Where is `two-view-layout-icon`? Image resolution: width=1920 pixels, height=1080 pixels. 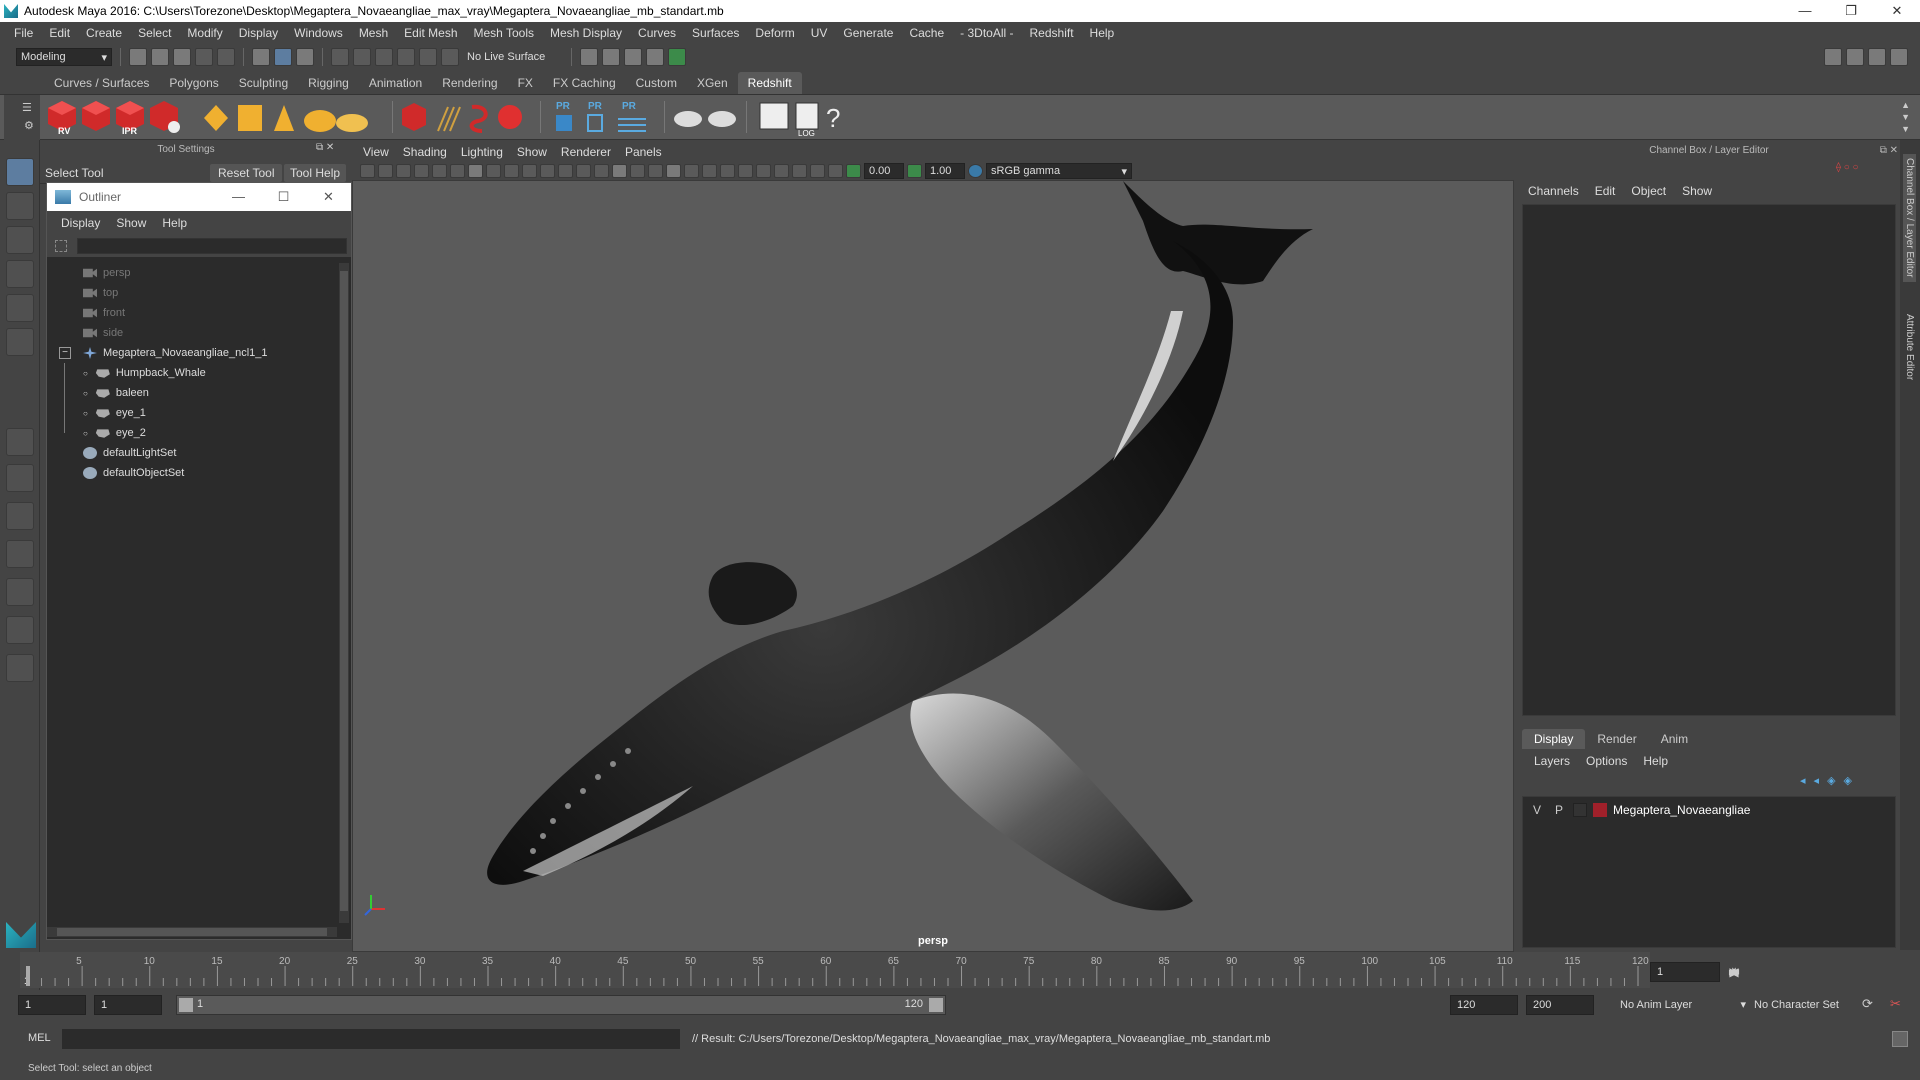
two-view-layout-icon is located at coordinates (20, 516).